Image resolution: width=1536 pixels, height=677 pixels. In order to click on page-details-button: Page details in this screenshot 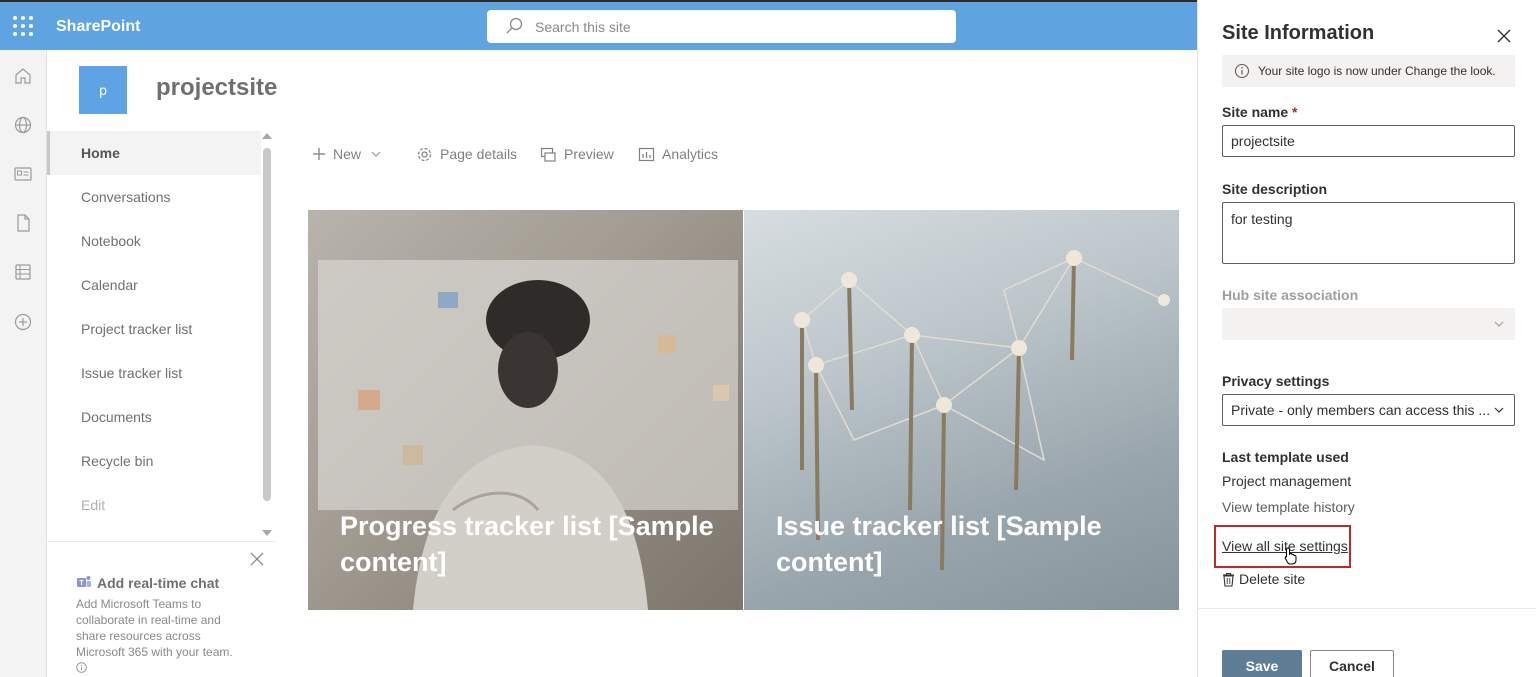, I will do `click(466, 154)`.